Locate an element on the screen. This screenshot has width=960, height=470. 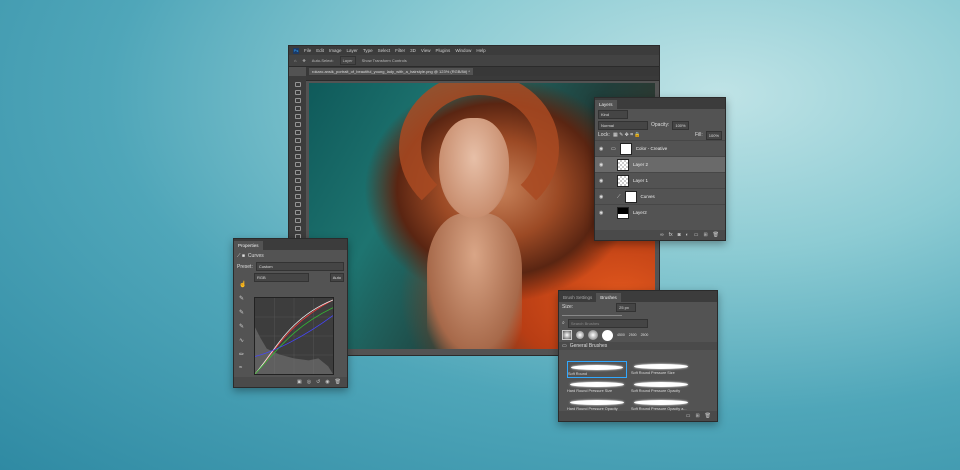
brush-tile: Soft Round is located at coordinates (597, 369).